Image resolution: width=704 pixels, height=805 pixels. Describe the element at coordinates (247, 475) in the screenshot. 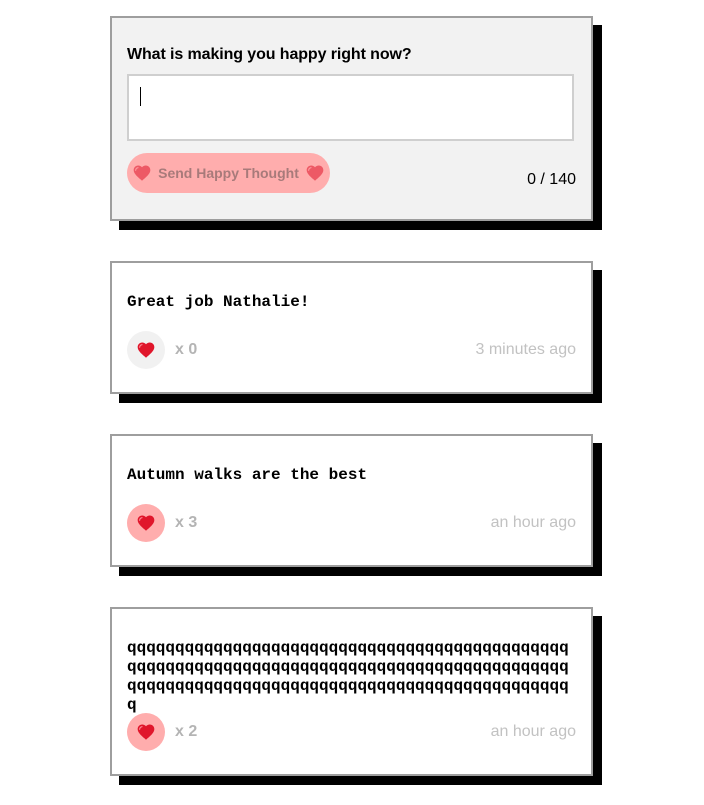

I see `thought-message: Autumn walks are the best` at that location.